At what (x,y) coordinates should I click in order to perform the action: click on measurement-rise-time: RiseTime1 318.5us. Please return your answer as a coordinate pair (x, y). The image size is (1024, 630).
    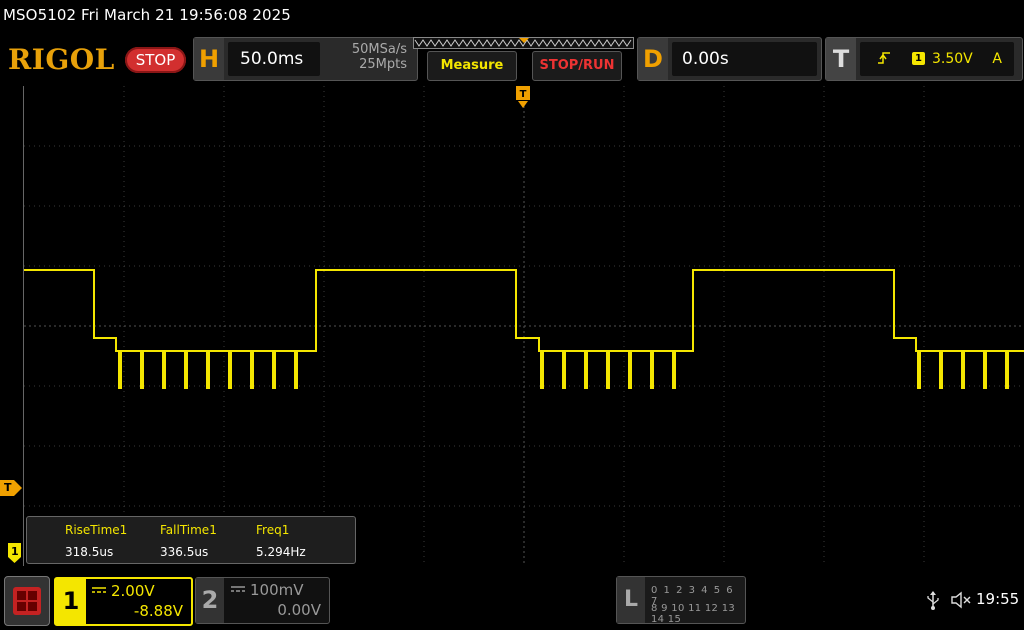
    Looking at the image, I should click on (96, 541).